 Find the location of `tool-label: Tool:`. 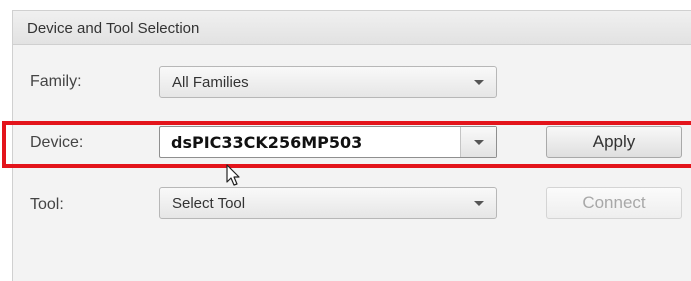

tool-label: Tool: is located at coordinates (47, 204).